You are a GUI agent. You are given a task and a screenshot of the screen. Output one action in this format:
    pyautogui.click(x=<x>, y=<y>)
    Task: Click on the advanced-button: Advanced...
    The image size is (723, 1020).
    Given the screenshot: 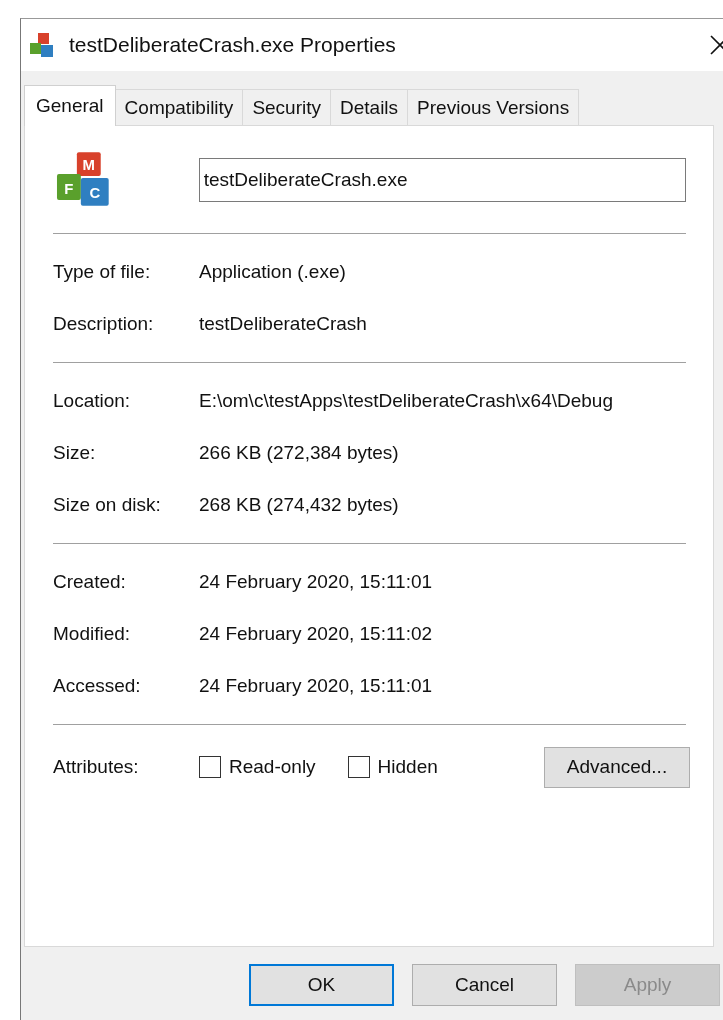 What is the action you would take?
    pyautogui.click(x=617, y=767)
    